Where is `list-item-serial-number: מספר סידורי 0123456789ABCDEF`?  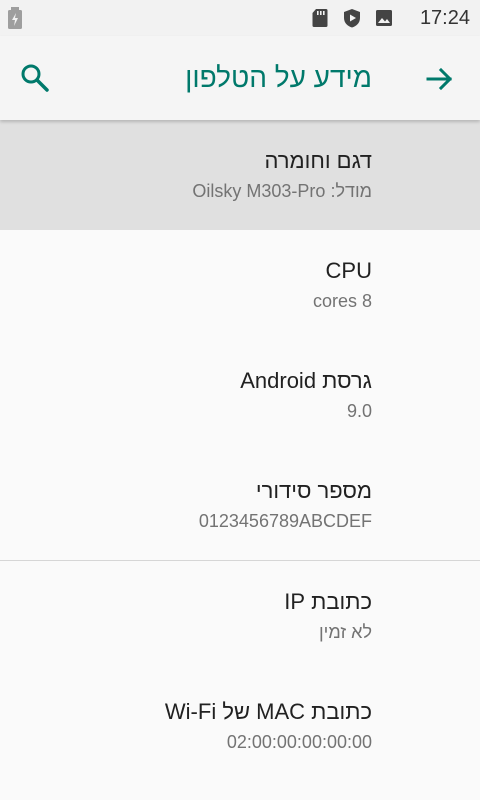
list-item-serial-number: מספר סידורי 0123456789ABCDEF is located at coordinates (240, 505).